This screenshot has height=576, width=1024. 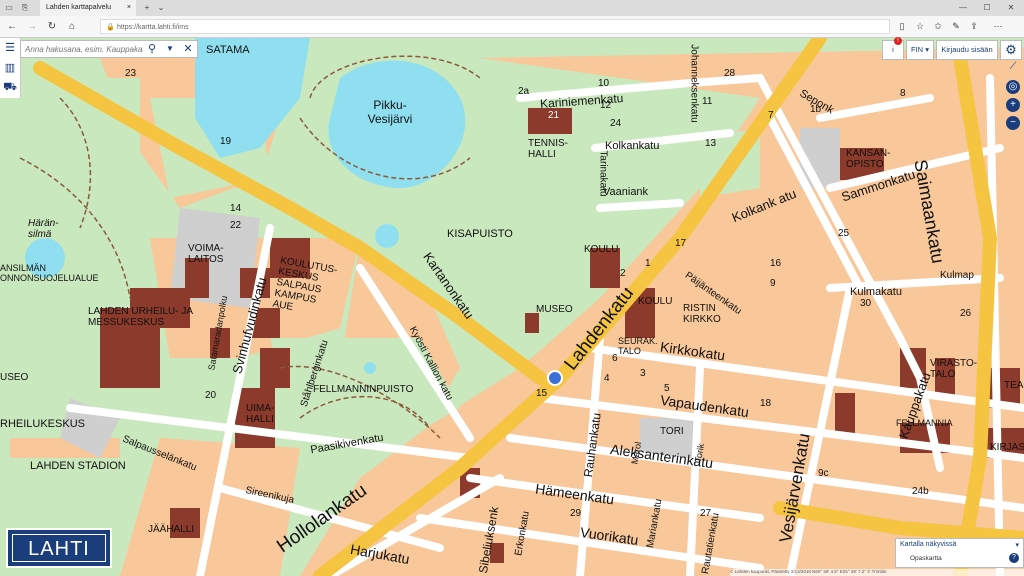 I want to click on tab-title: Lahden karttapalvelu, so click(x=78, y=7).